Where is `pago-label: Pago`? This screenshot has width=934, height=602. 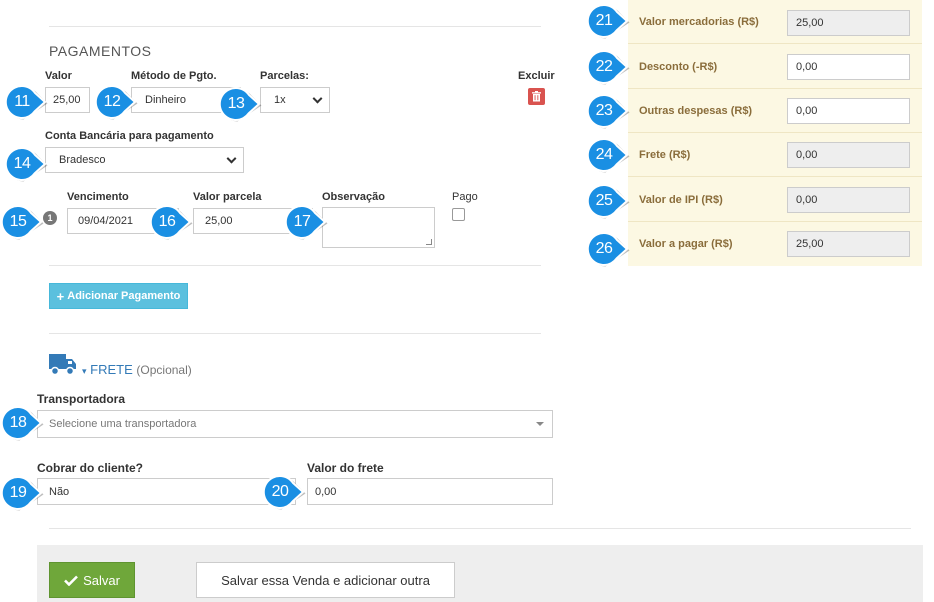 pago-label: Pago is located at coordinates (465, 197).